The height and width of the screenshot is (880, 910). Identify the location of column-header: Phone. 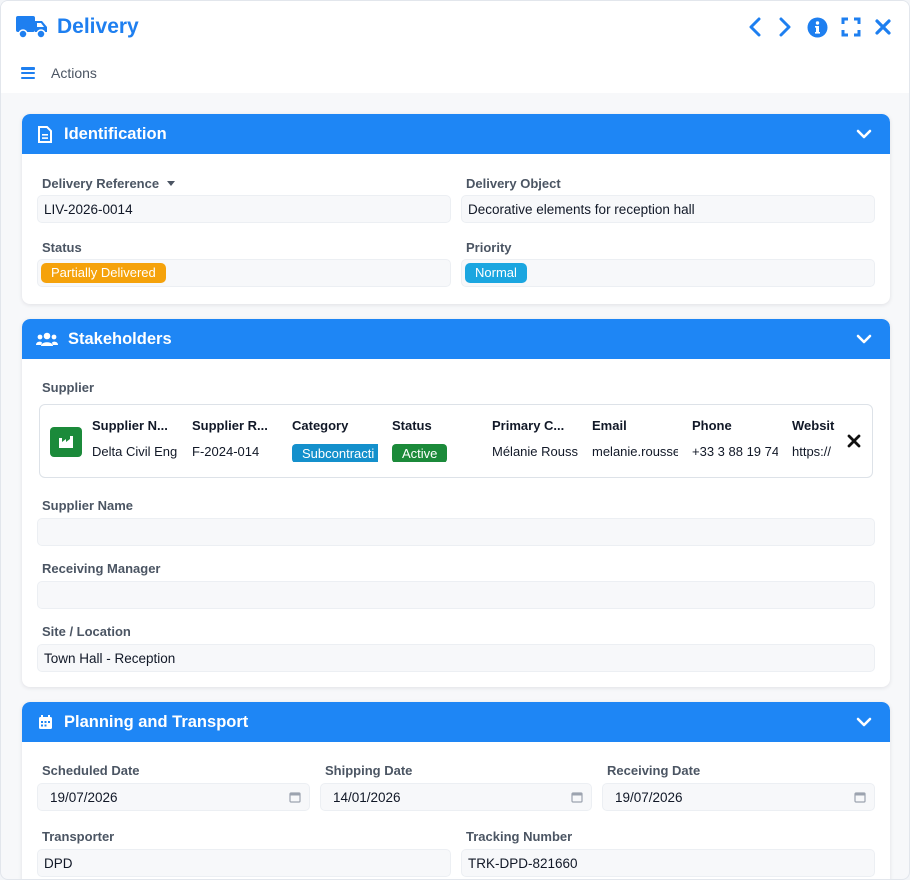
(712, 425).